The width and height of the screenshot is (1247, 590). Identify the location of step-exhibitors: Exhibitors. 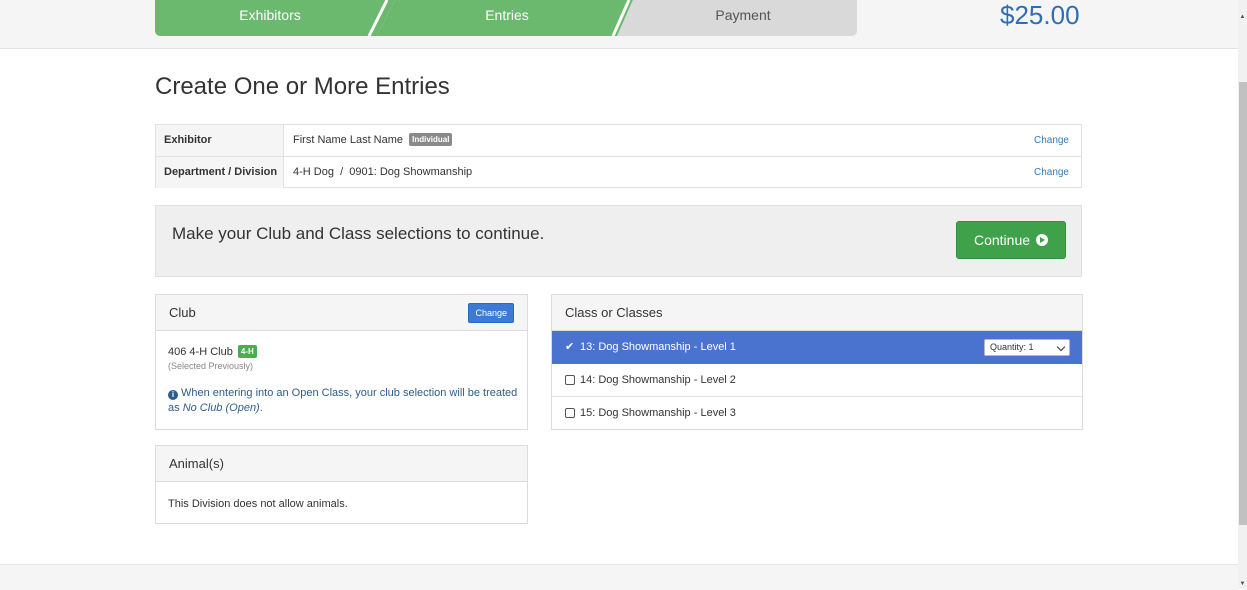
(270, 18).